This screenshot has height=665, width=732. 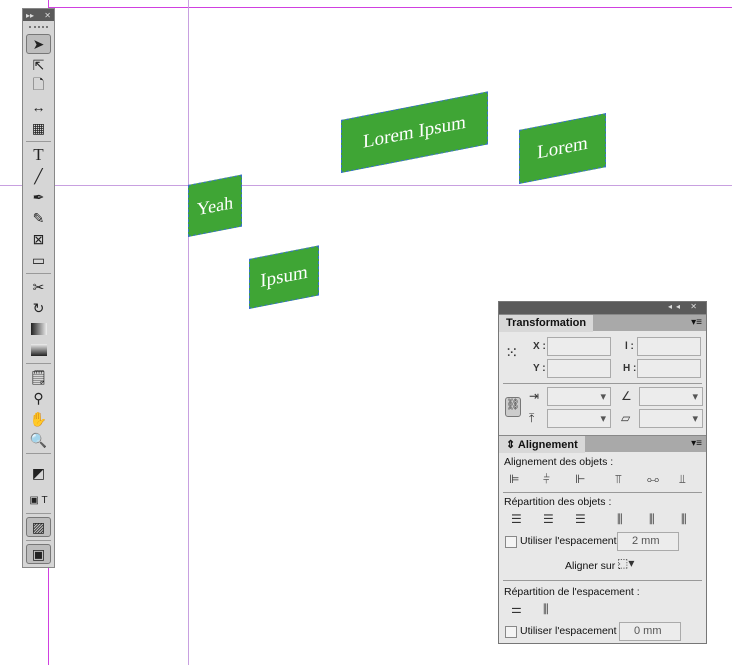 What do you see at coordinates (546, 479) in the screenshot?
I see `align-hcenter-icon: ⫩` at bounding box center [546, 479].